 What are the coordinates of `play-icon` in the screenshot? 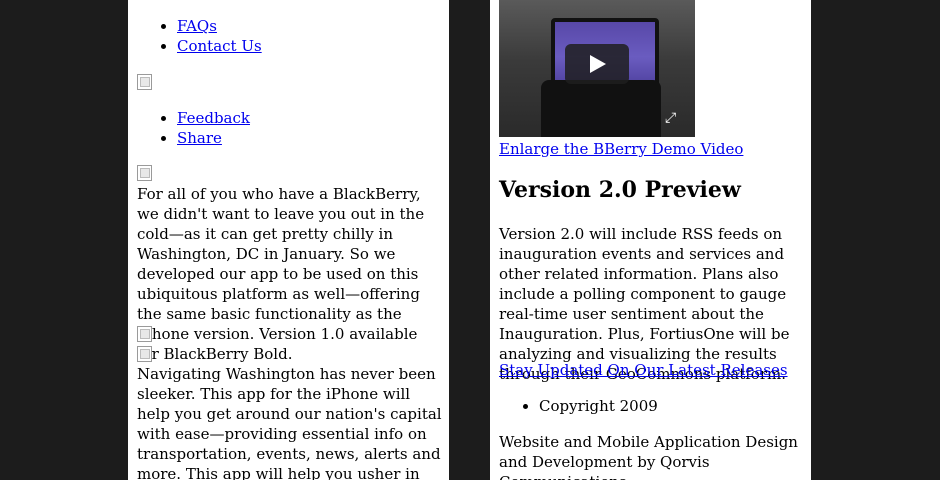 It's located at (597, 64).